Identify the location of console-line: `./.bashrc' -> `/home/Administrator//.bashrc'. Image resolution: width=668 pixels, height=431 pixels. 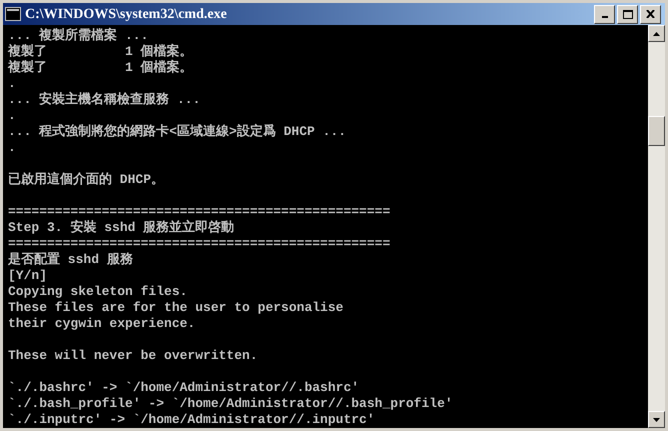
(184, 388).